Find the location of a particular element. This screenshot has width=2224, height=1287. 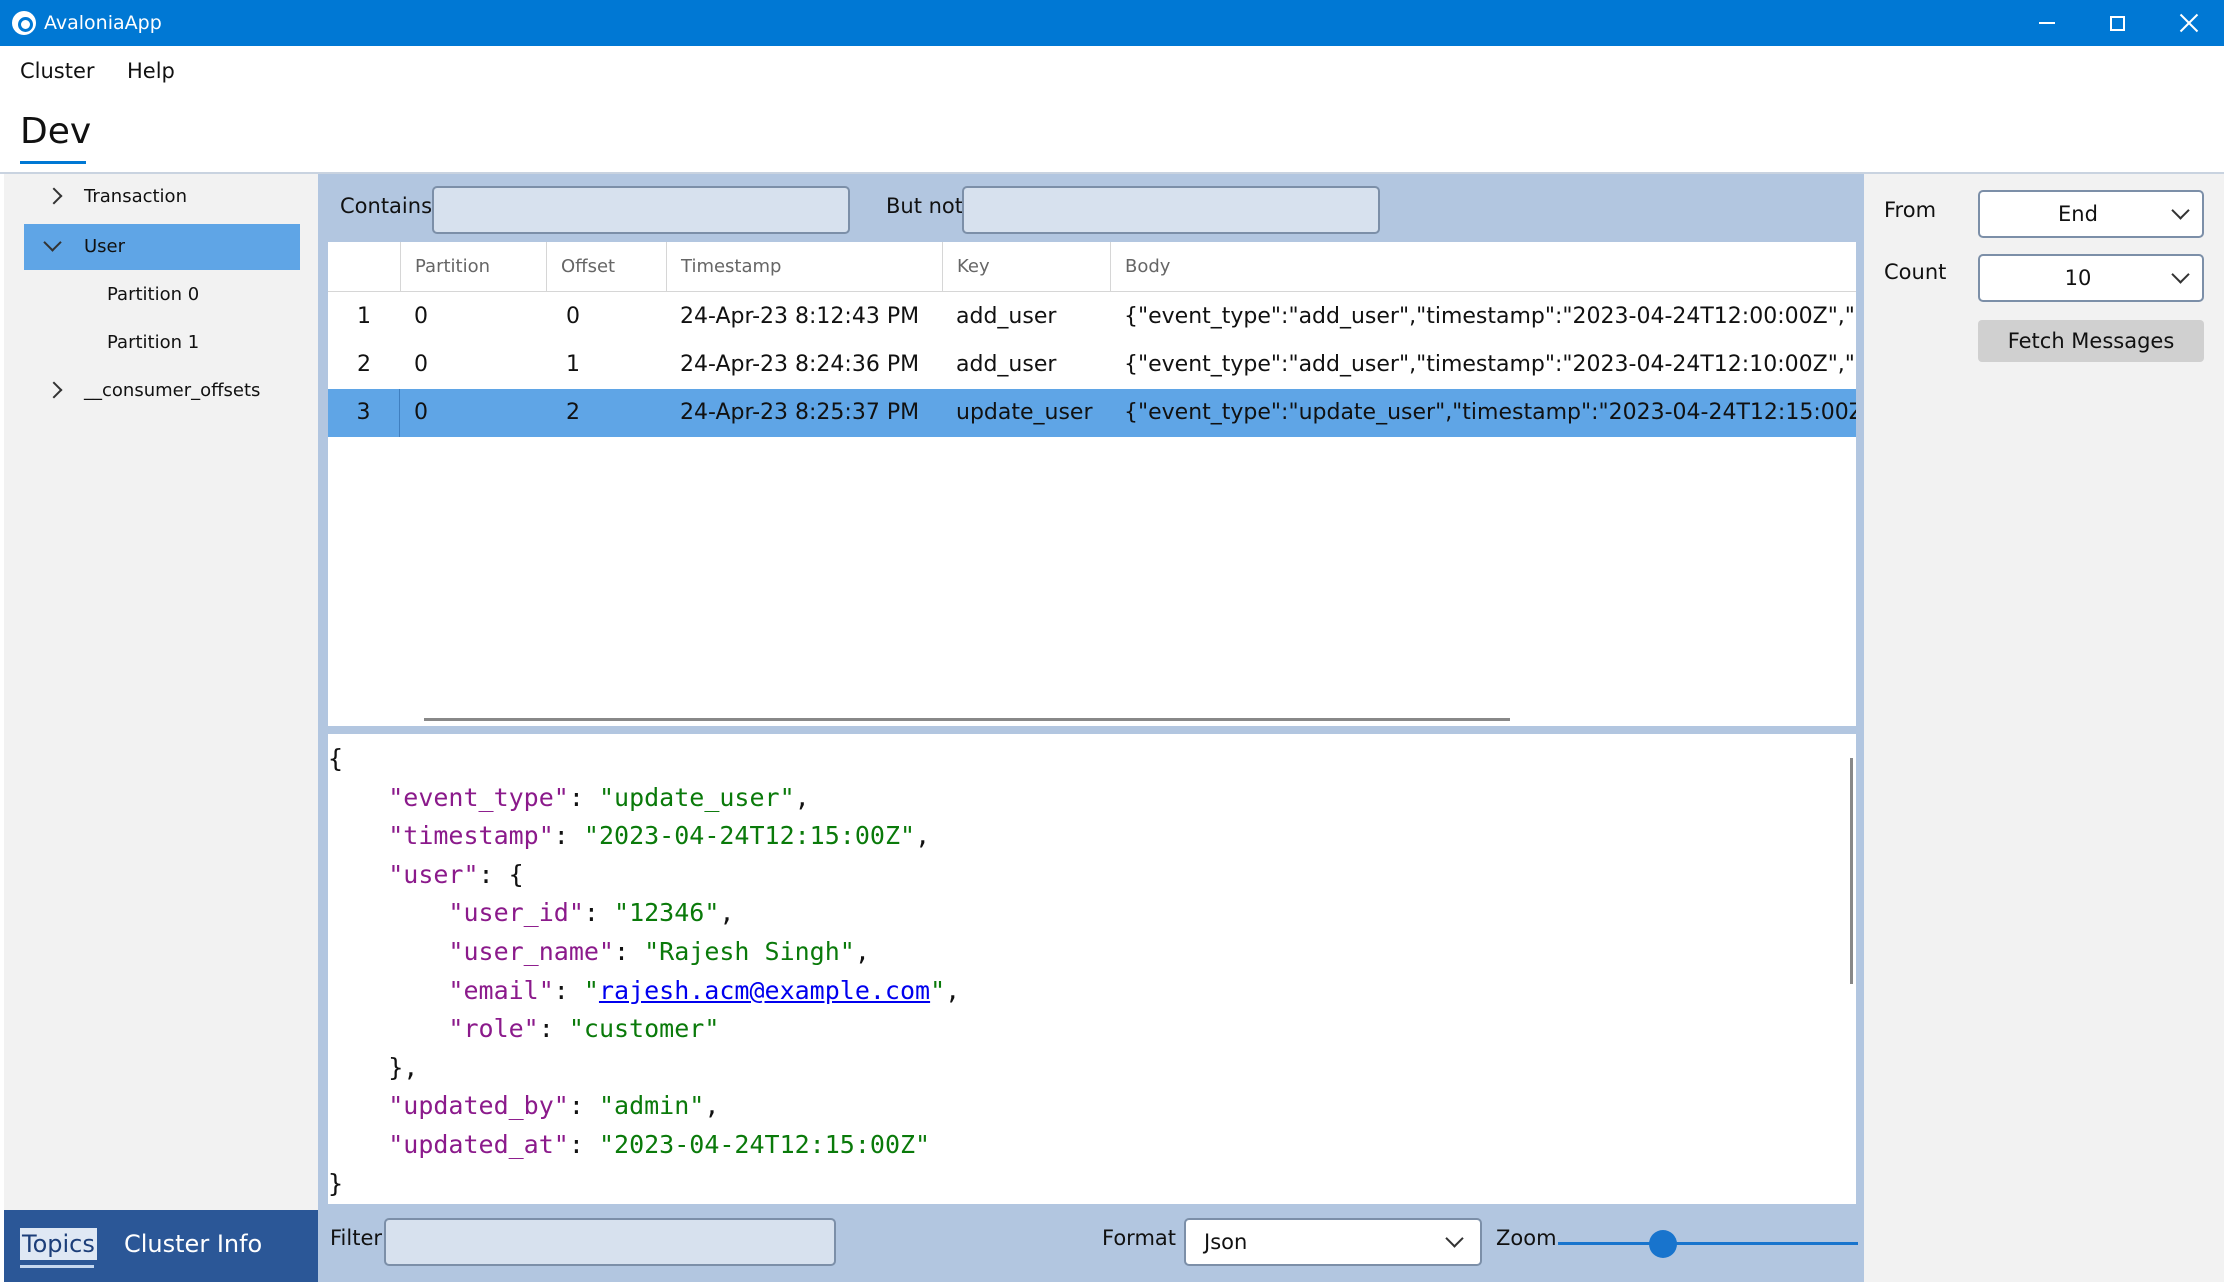

format-label: Format is located at coordinates (1139, 1238).